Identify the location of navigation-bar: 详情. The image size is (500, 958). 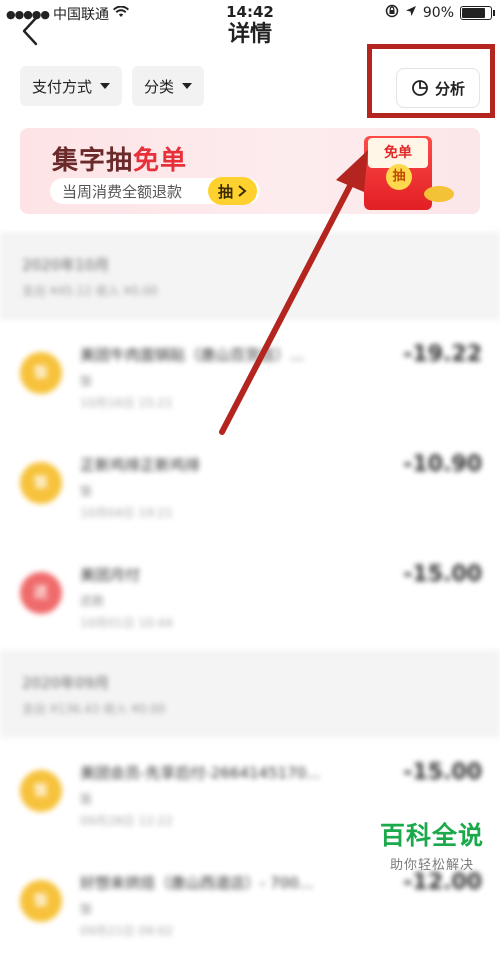
(250, 31).